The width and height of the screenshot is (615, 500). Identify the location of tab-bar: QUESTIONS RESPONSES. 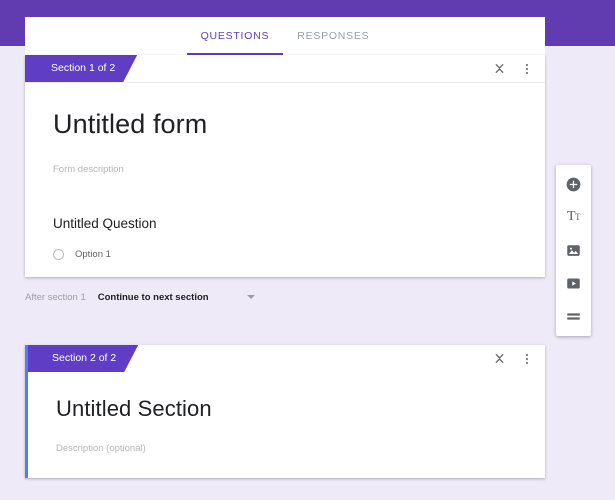
(285, 36).